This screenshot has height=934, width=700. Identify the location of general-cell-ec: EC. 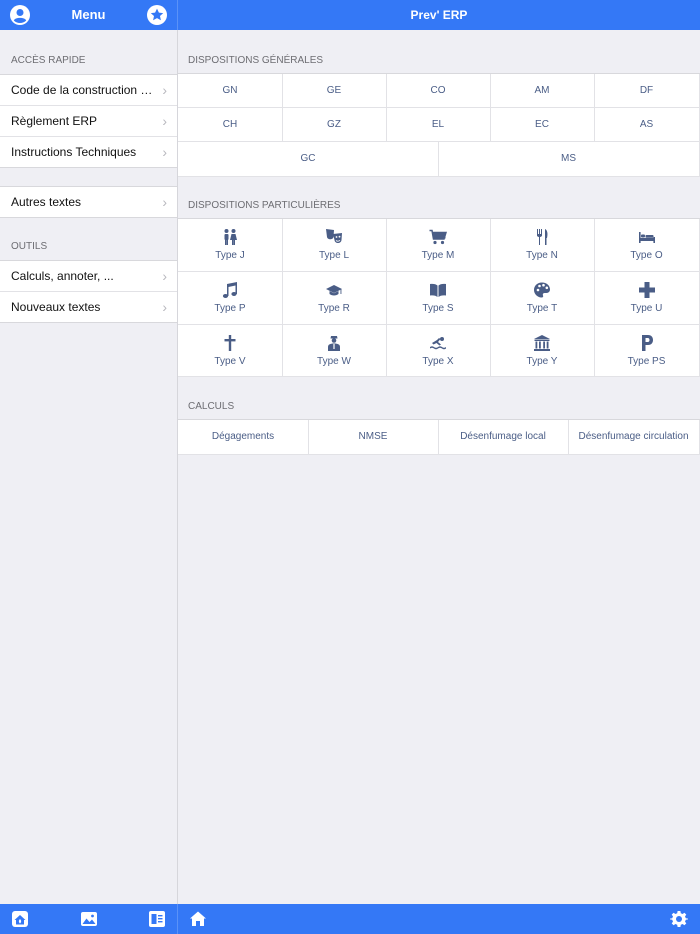
(542, 125).